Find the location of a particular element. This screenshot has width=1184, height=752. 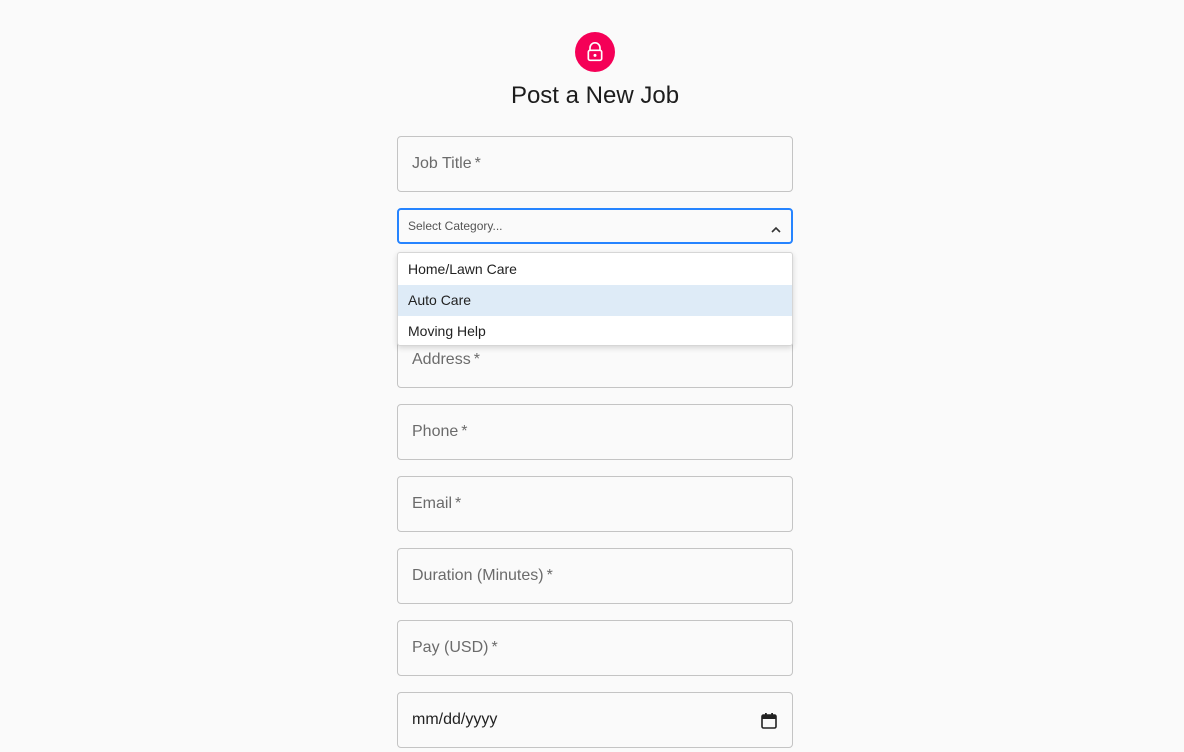

duration-label: Duration (Minutes) is located at coordinates (478, 575).